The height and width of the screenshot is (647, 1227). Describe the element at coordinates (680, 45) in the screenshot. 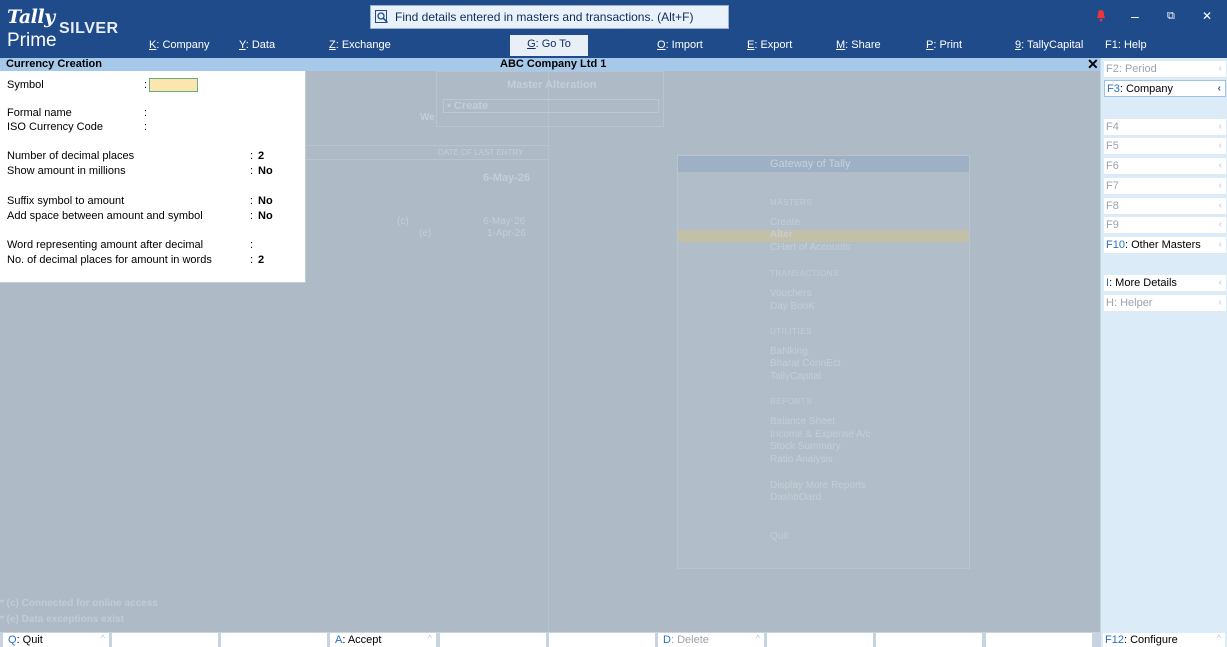

I see `menu-import: O: Import` at that location.